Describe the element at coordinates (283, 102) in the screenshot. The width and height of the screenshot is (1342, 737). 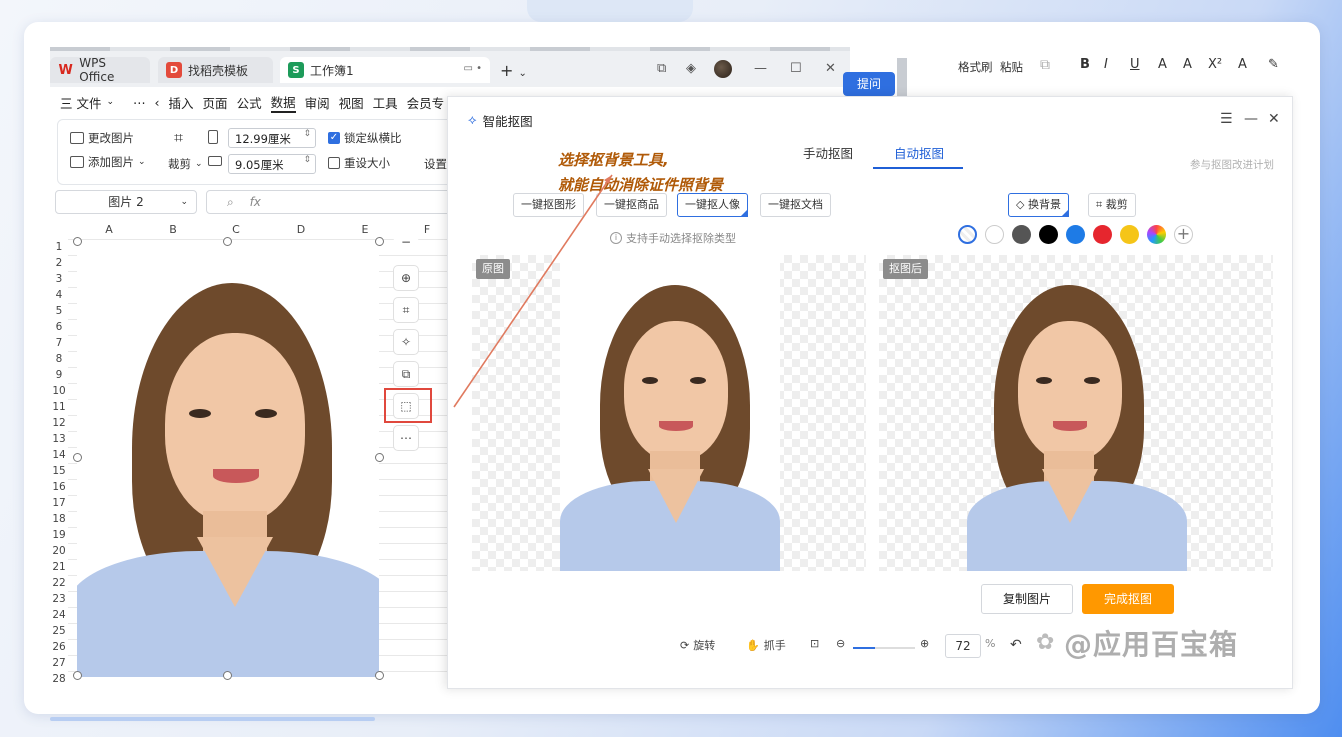
I see `menu-data: 数据` at that location.